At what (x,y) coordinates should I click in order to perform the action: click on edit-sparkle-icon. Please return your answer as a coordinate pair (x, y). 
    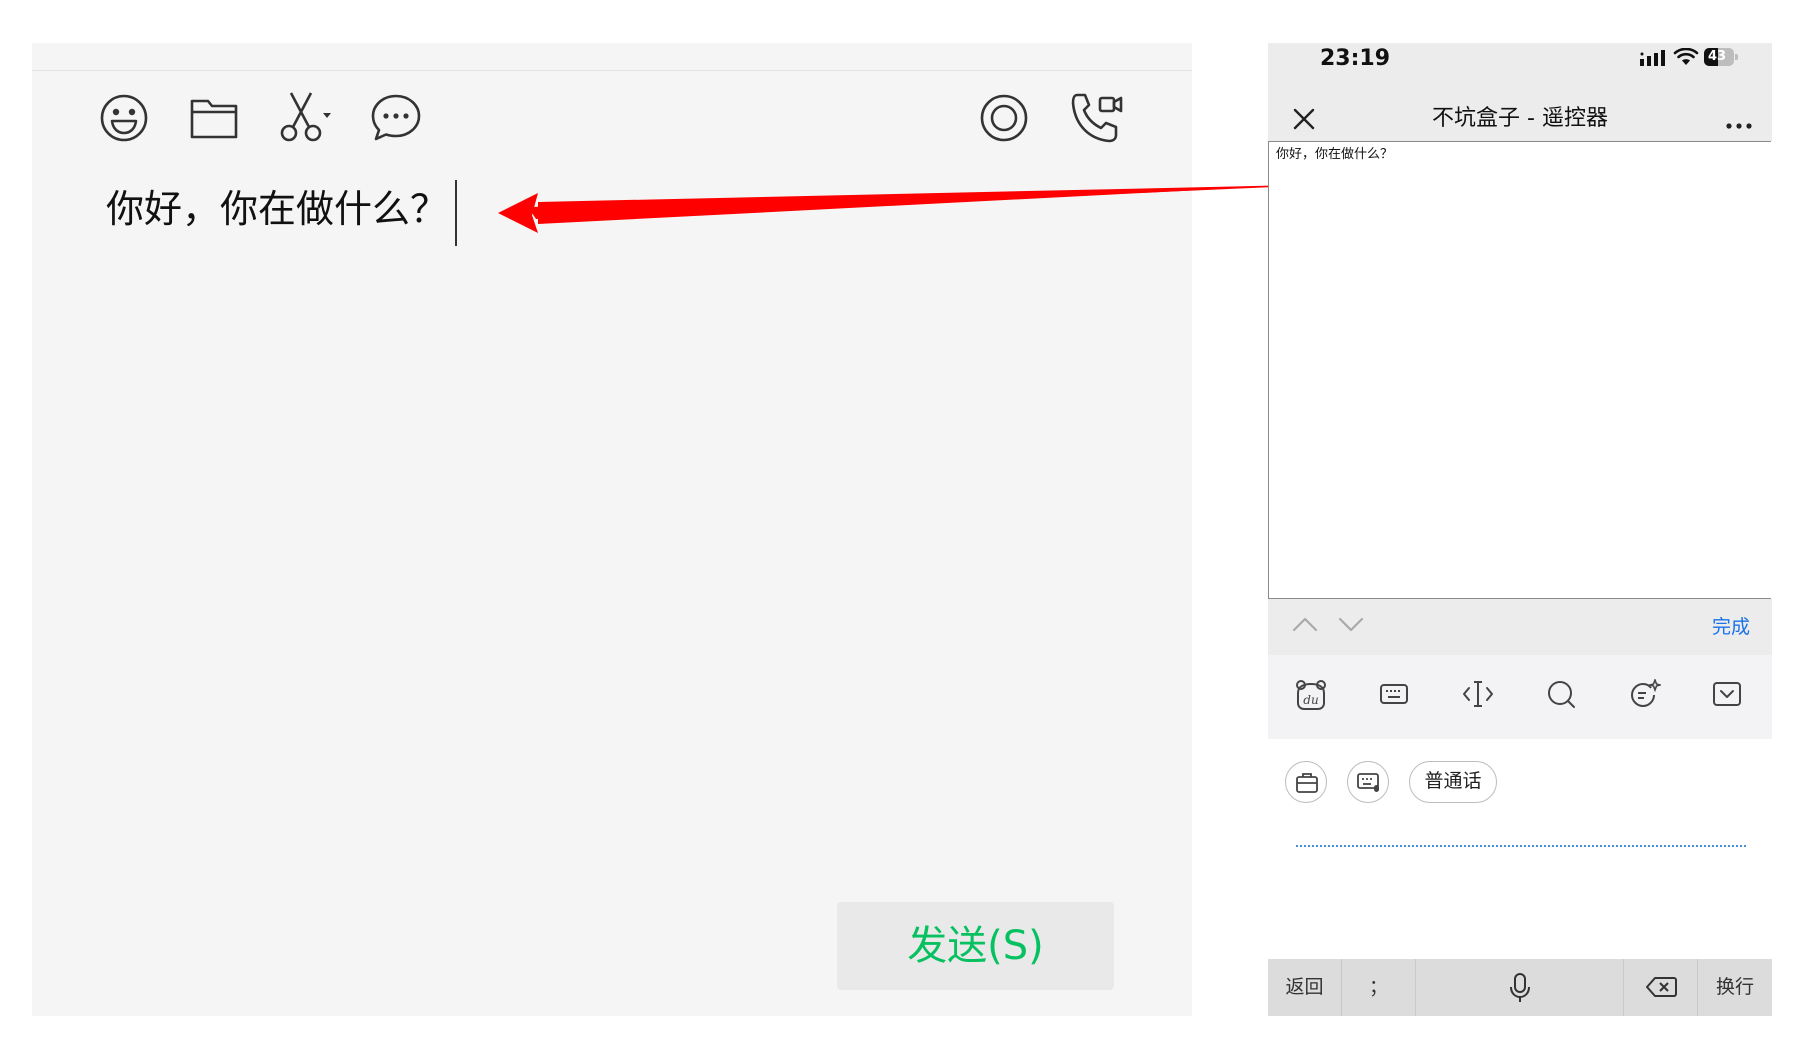
    Looking at the image, I should click on (1646, 695).